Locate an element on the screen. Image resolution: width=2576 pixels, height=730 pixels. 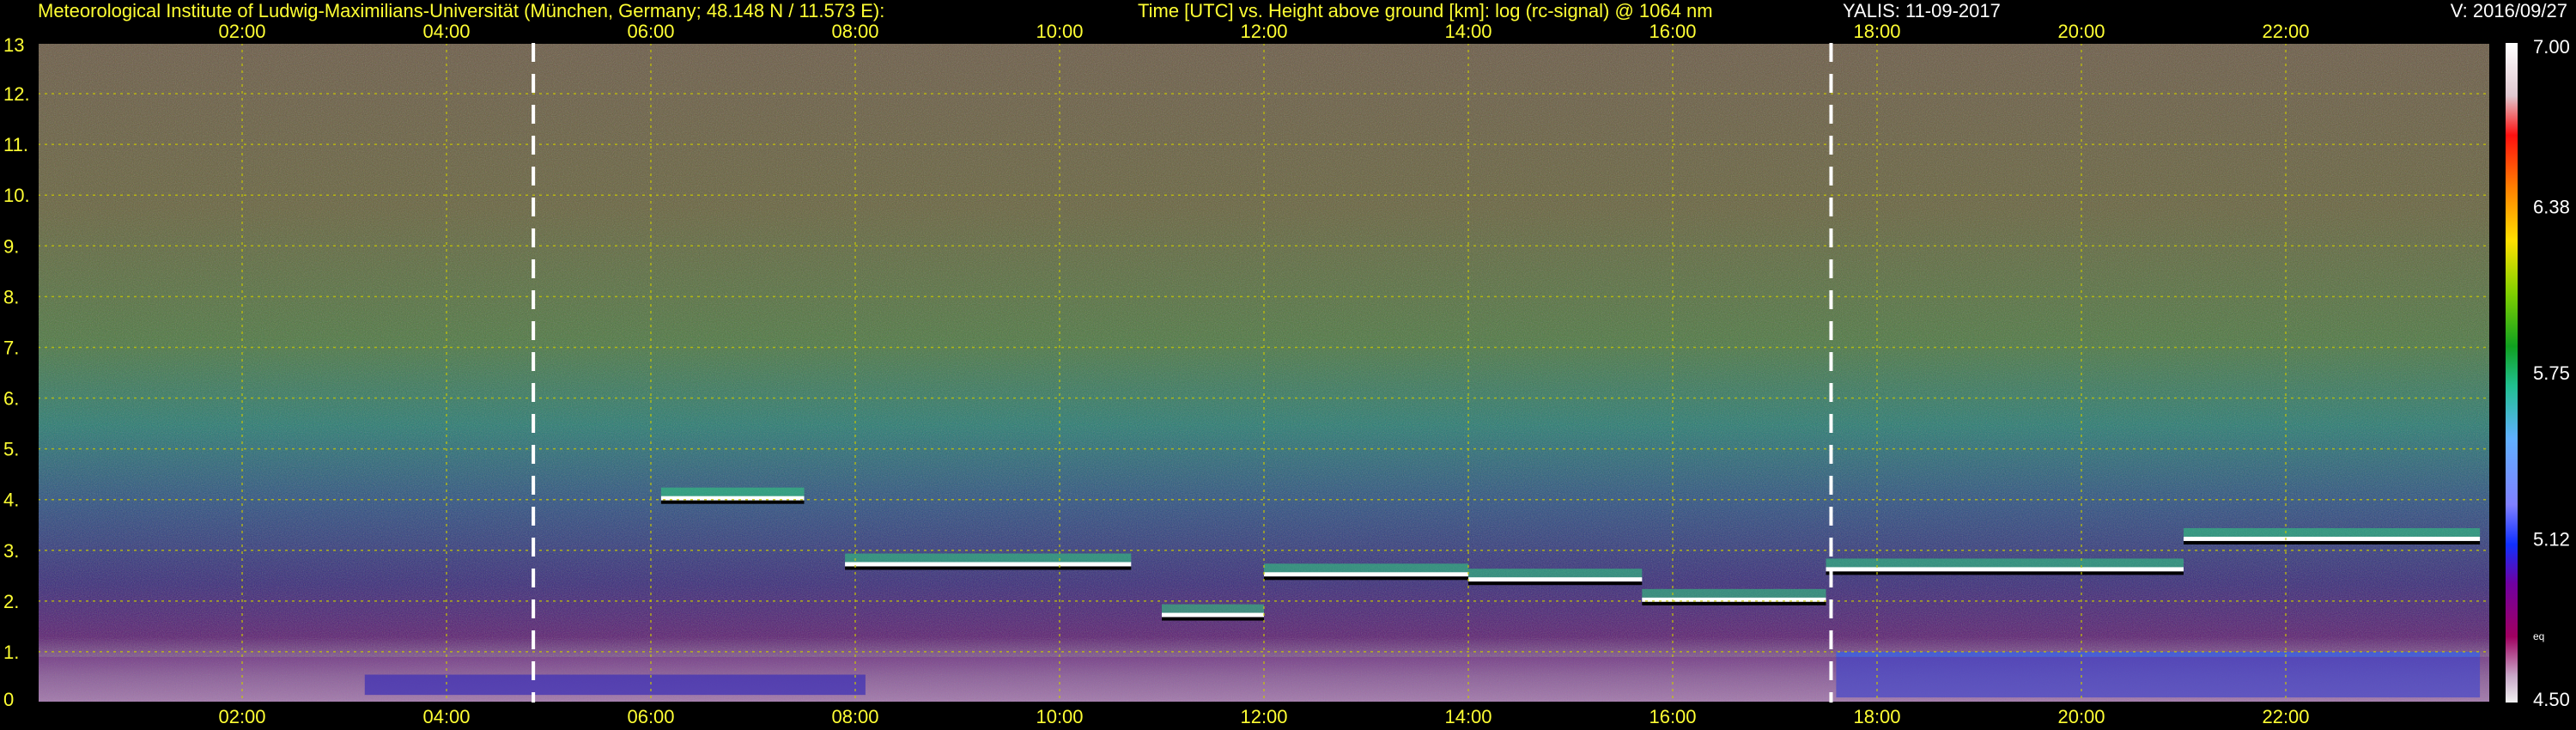
x-tick-label-top: 12:00 is located at coordinates (1263, 31).